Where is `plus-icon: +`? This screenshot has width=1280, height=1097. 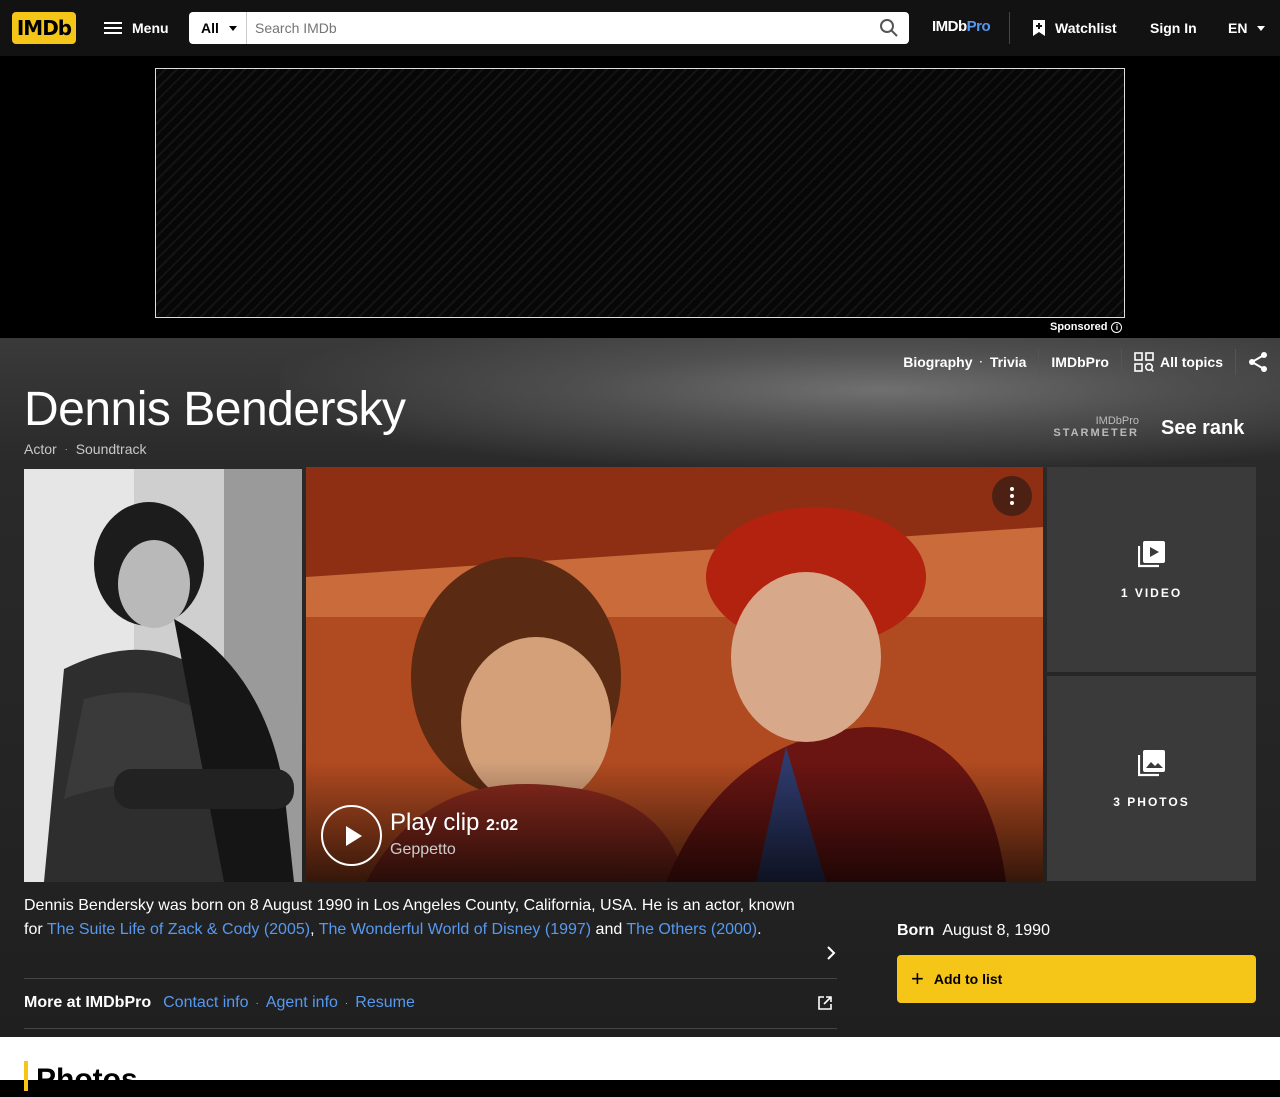 plus-icon: + is located at coordinates (917, 978).